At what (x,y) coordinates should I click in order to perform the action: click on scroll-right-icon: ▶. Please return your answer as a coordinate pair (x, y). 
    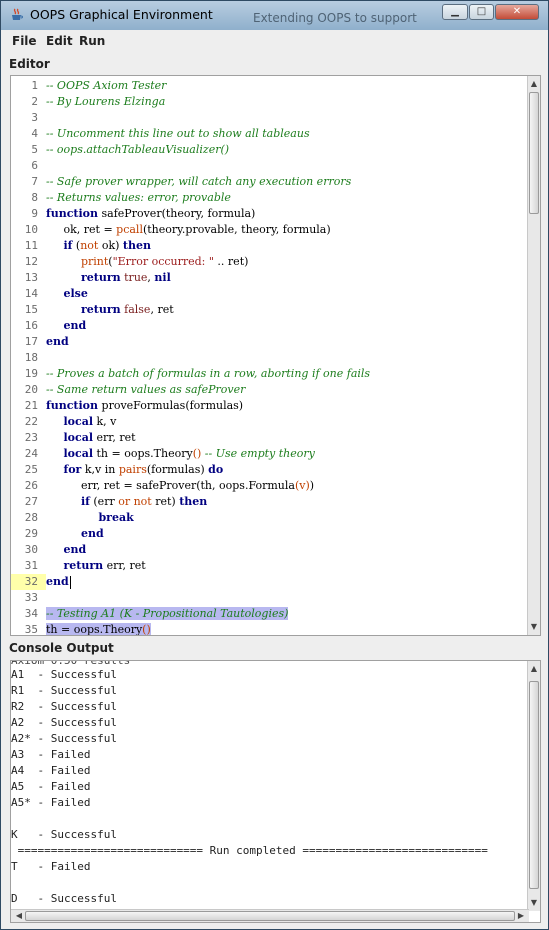
    Looking at the image, I should click on (521, 916).